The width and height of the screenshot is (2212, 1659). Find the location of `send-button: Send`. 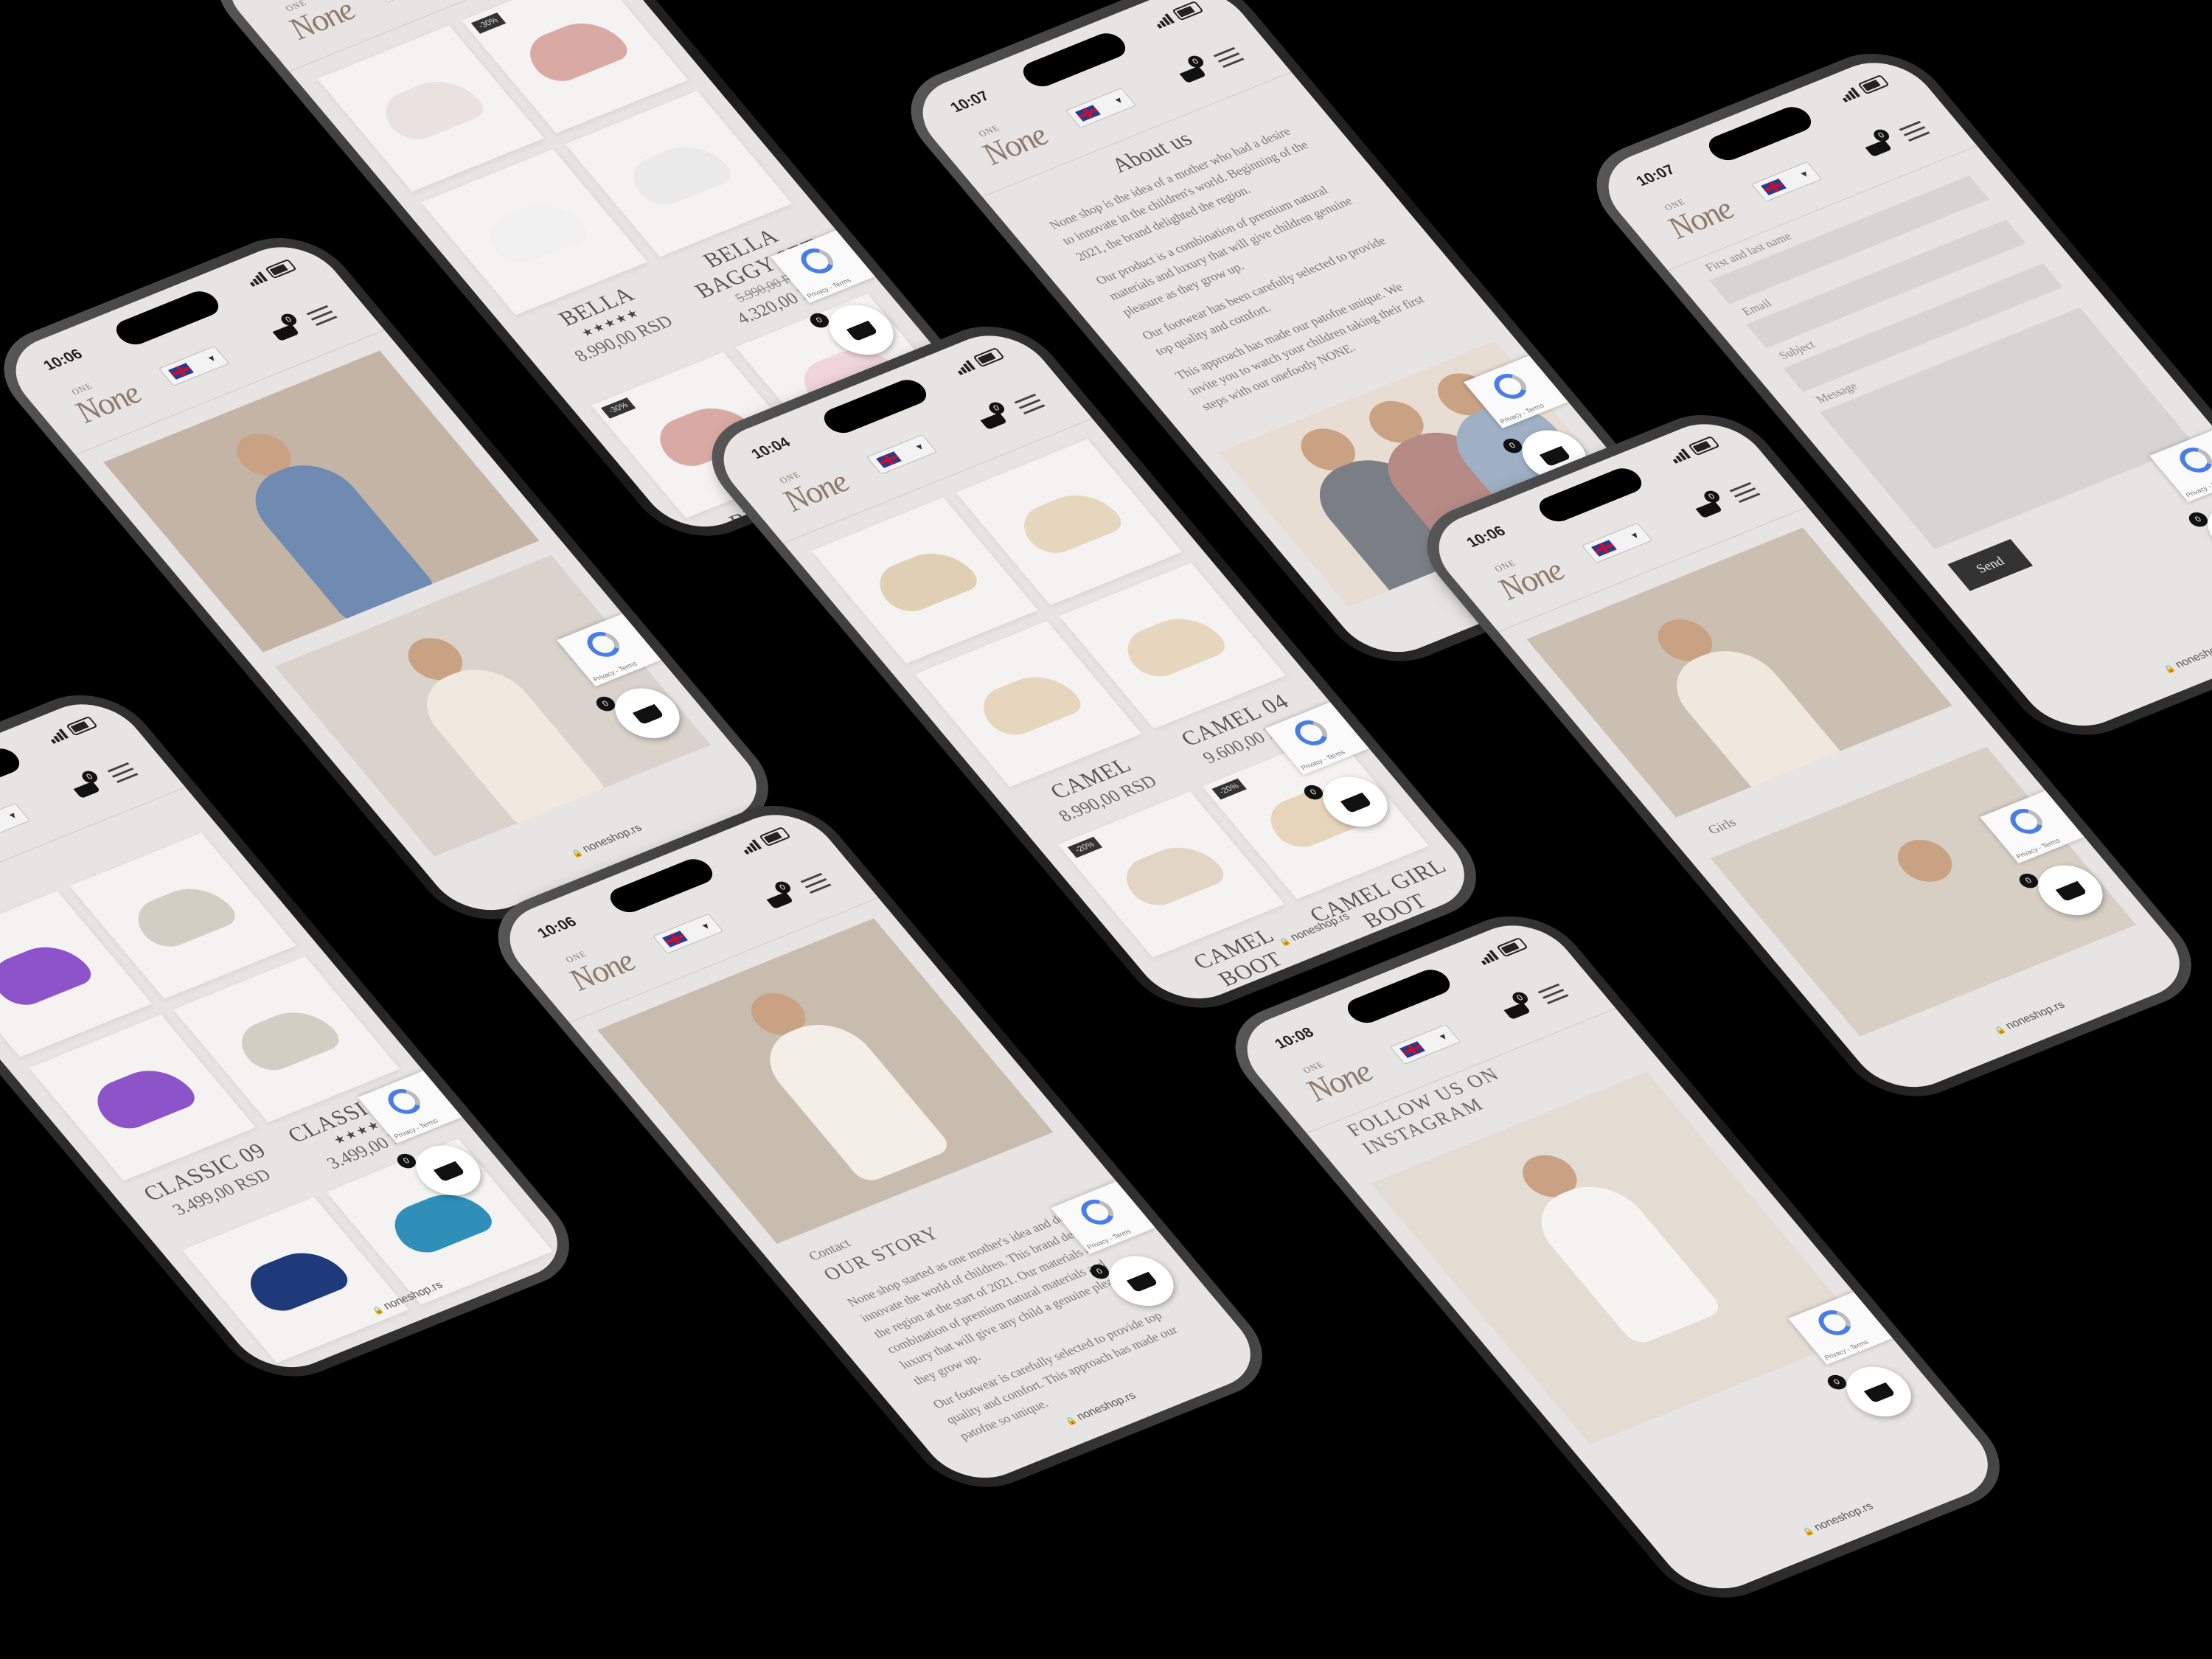

send-button: Send is located at coordinates (1990, 564).